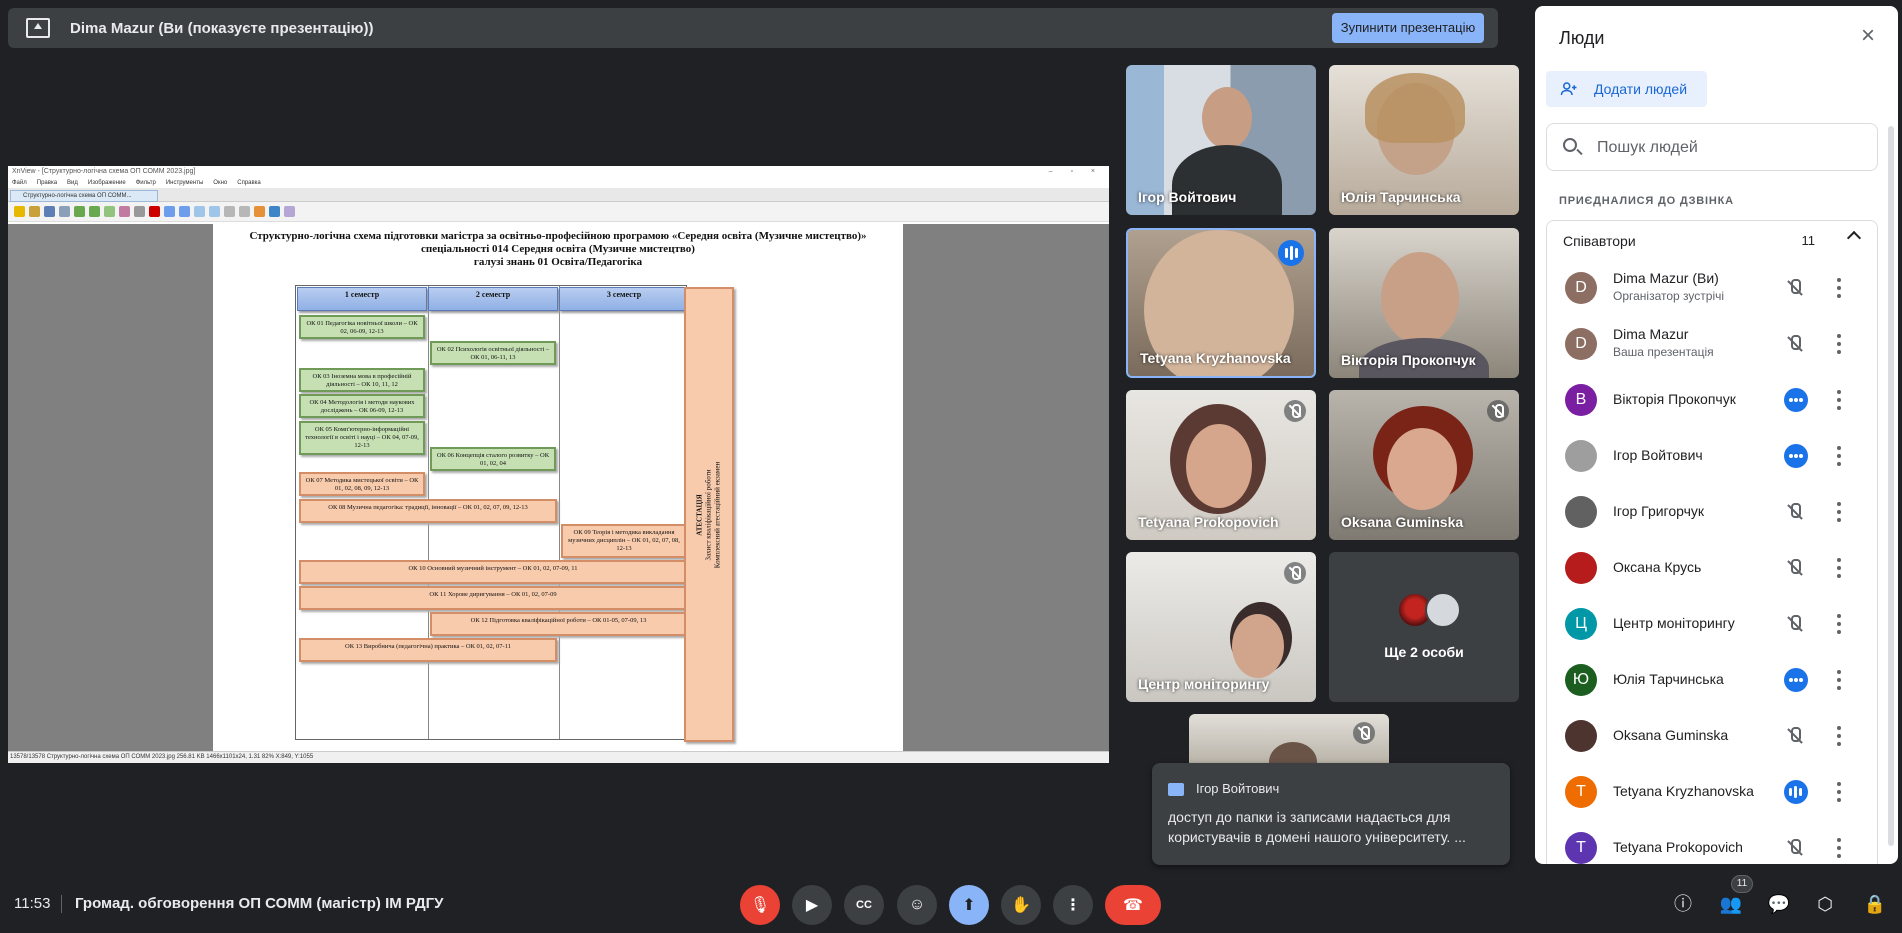  What do you see at coordinates (1712, 240) in the screenshot?
I see `contributors-group-header: Співавтори 11` at bounding box center [1712, 240].